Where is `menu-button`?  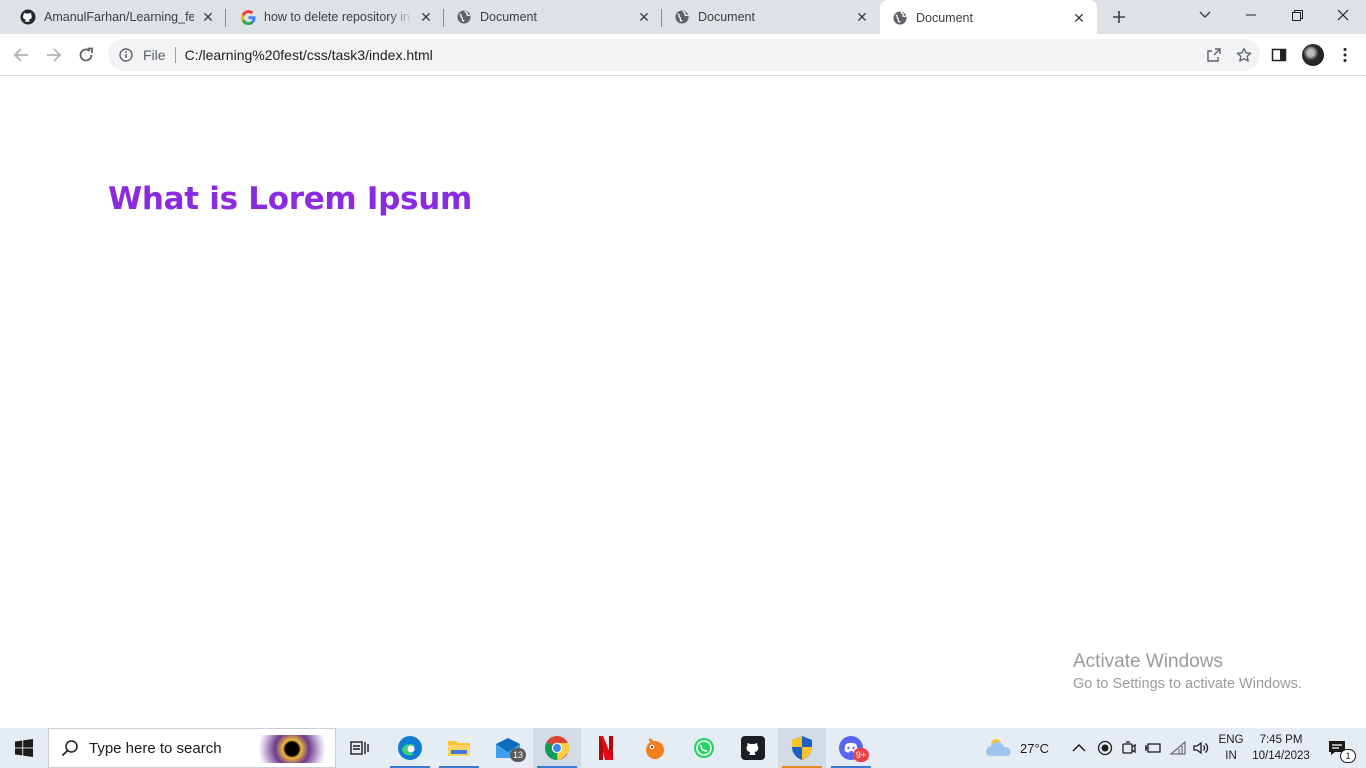
menu-button is located at coordinates (1345, 55).